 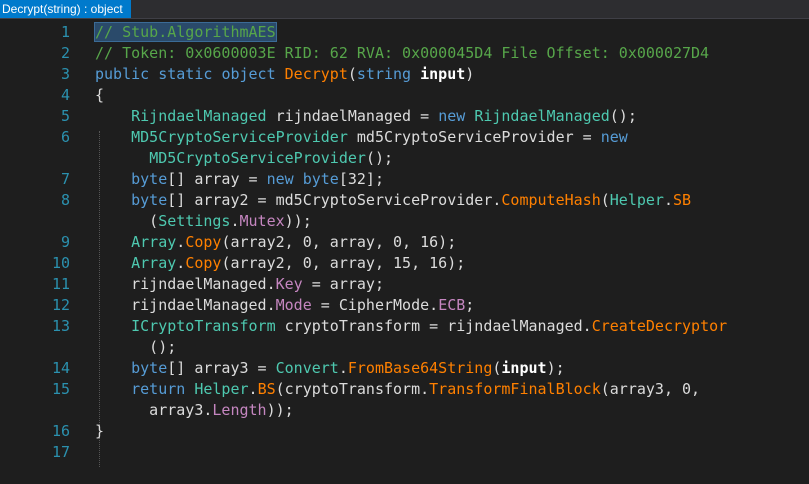 What do you see at coordinates (60, 368) in the screenshot?
I see `line-number: 14` at bounding box center [60, 368].